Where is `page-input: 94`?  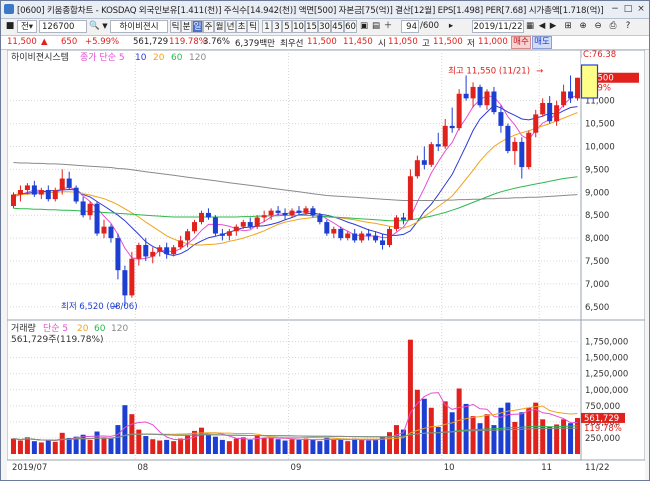
page-input: 94 is located at coordinates (410, 26).